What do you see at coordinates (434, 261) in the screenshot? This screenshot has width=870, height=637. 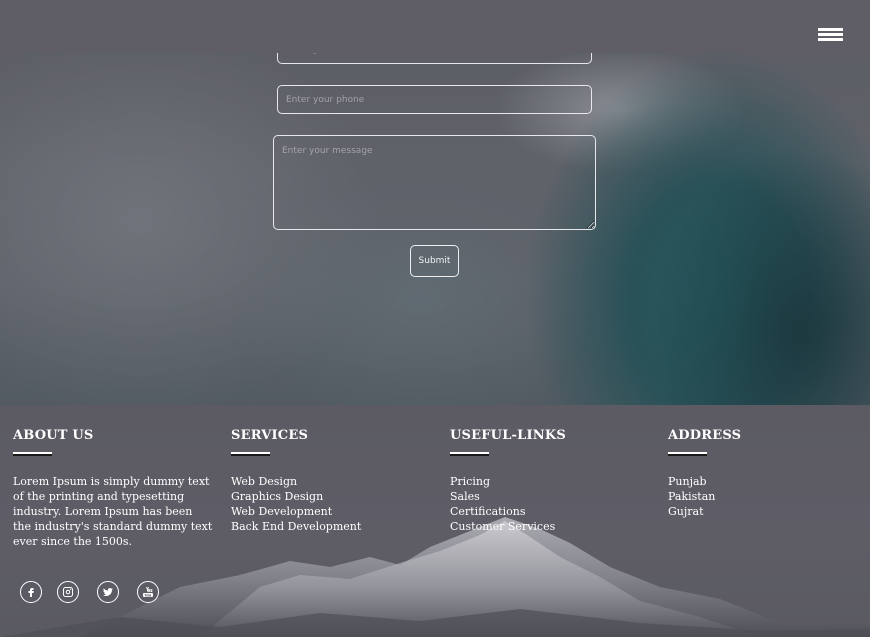 I see `submit-button: Submit` at bounding box center [434, 261].